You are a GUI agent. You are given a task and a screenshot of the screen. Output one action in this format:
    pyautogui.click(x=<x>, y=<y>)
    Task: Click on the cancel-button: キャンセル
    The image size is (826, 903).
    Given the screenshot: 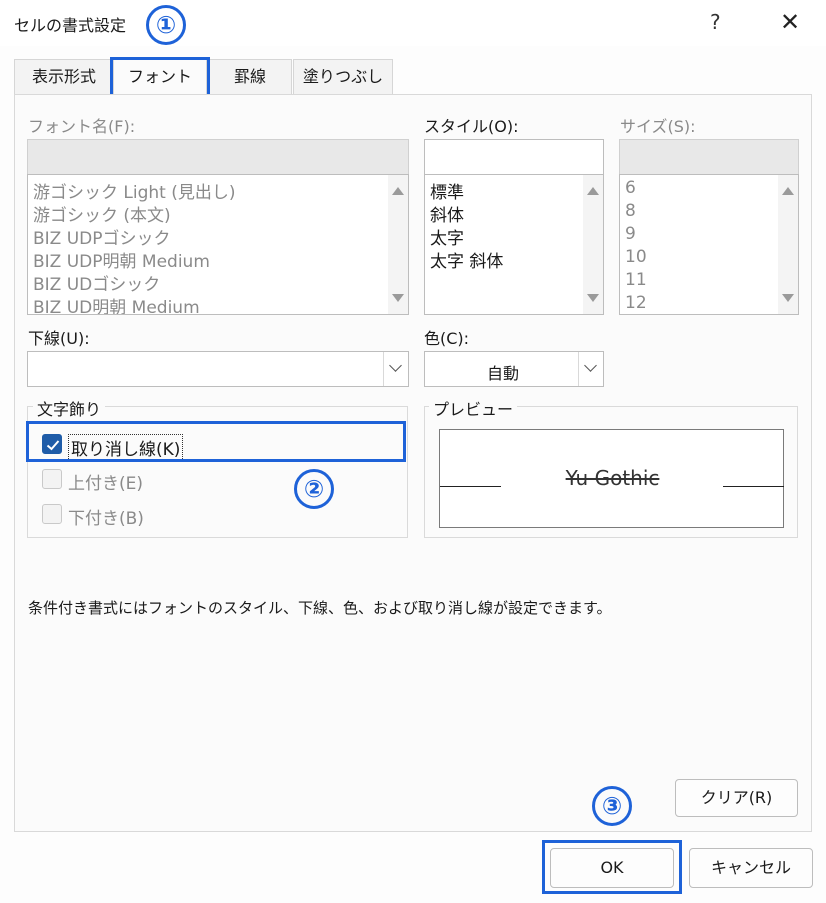 What is the action you would take?
    pyautogui.click(x=751, y=868)
    